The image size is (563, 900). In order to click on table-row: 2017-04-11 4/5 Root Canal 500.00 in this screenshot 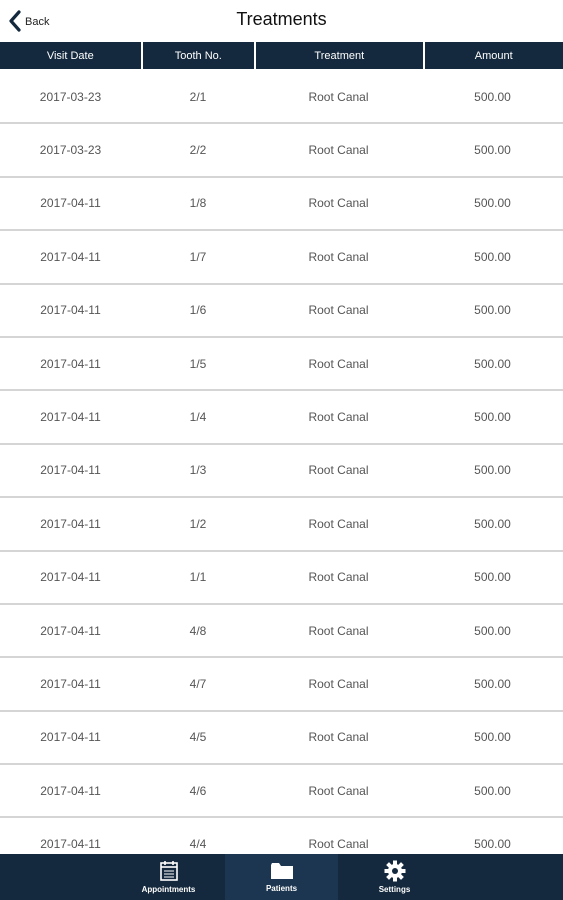, I will do `click(281, 739)`.